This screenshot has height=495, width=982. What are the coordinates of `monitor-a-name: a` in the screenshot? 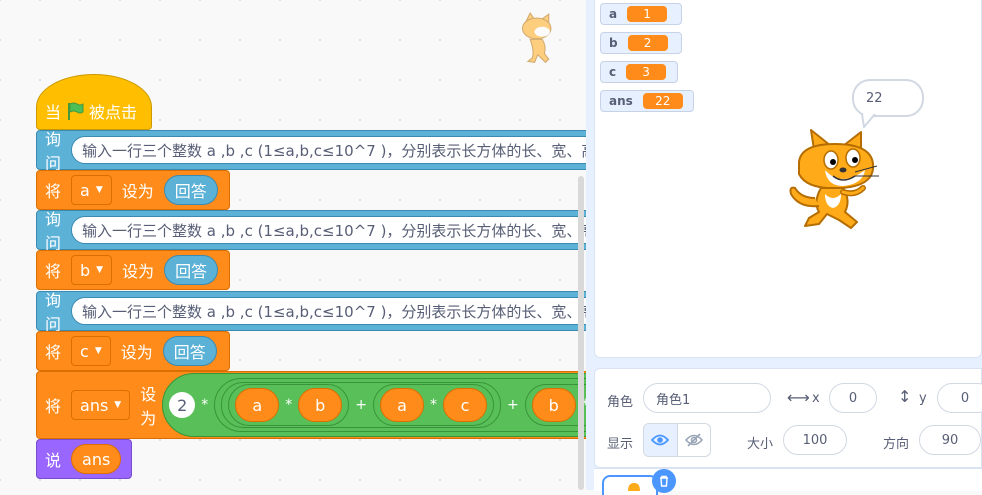 It's located at (613, 14).